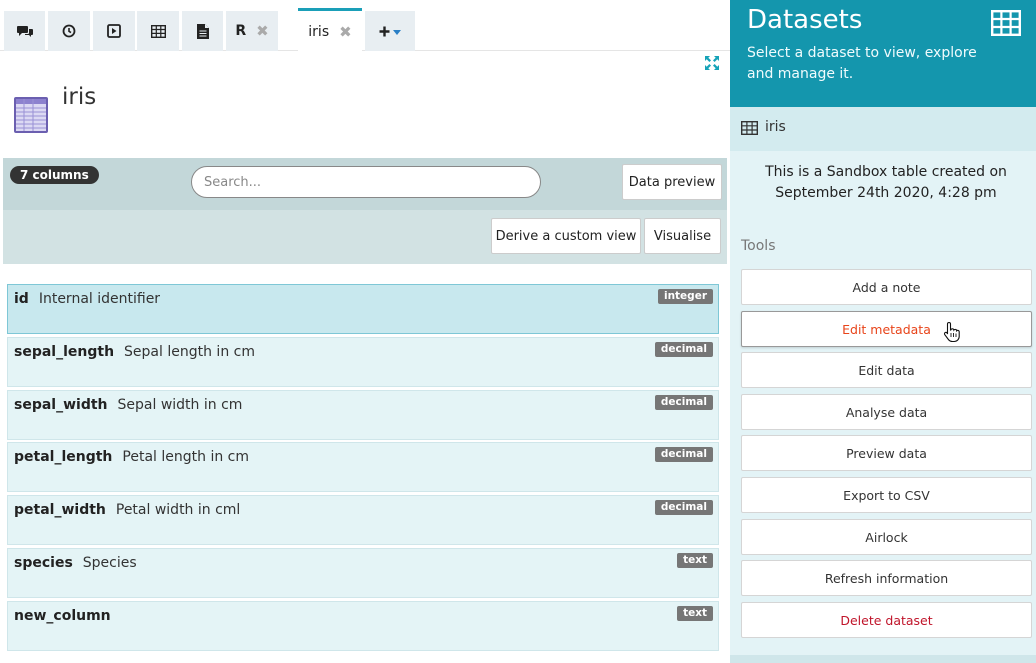 This screenshot has width=1036, height=663. I want to click on clock-icon, so click(69, 31).